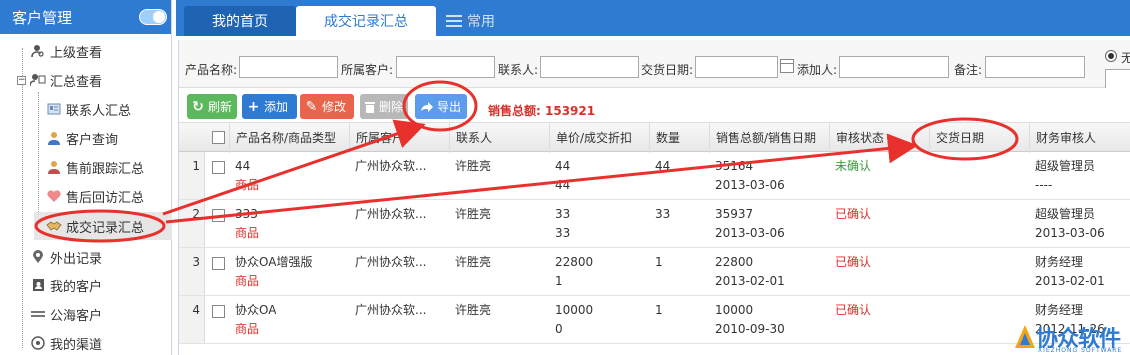 This screenshot has width=1130, height=355. Describe the element at coordinates (499, 138) in the screenshot. I see `header-contact: 联系人` at that location.